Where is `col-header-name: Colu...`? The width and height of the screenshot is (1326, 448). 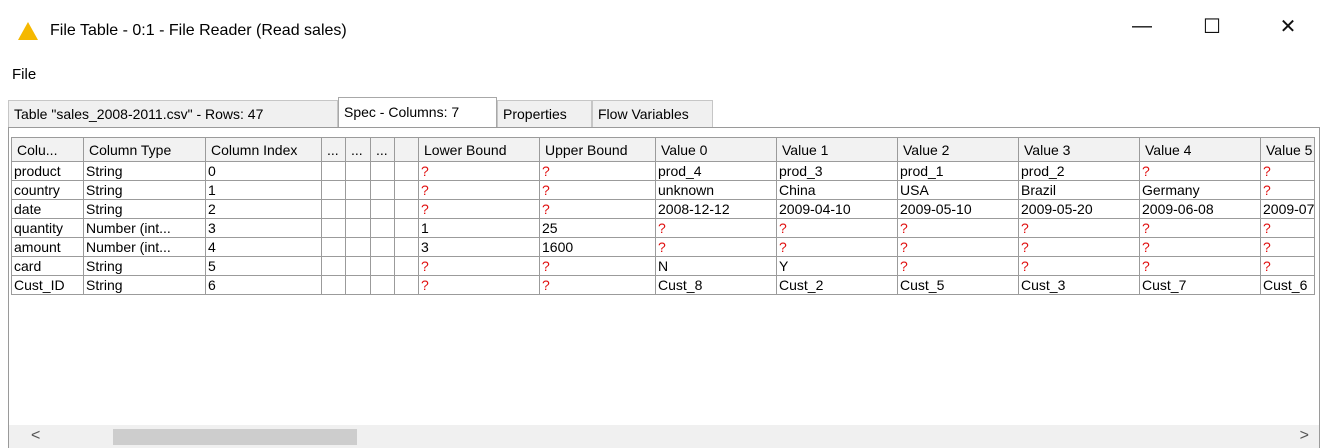
col-header-name: Colu... is located at coordinates (47, 149).